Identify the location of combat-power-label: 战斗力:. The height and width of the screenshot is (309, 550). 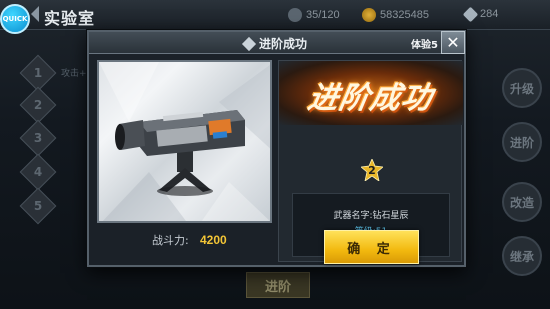
(170, 240).